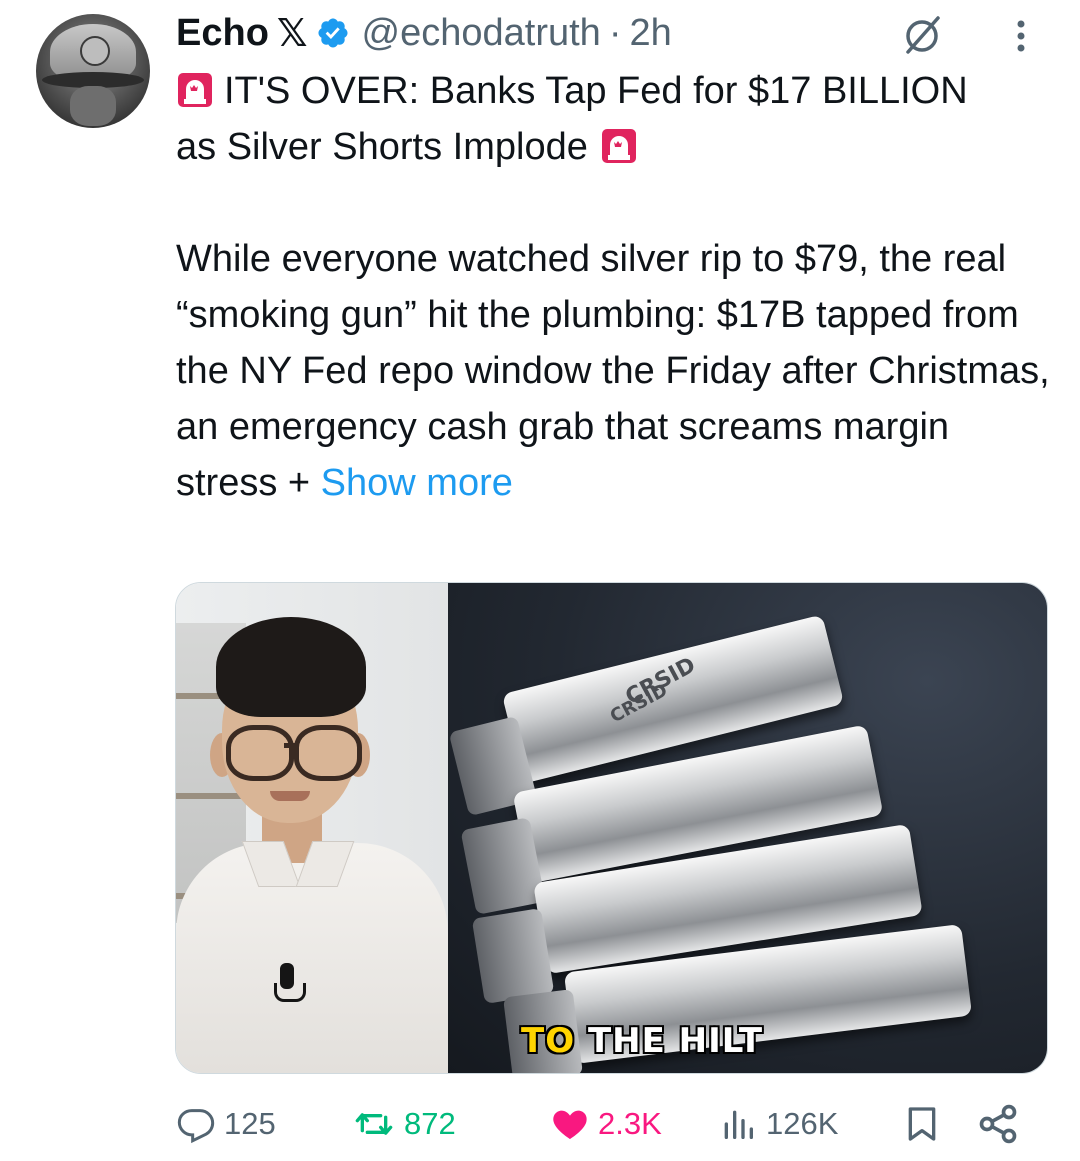 Image resolution: width=1080 pixels, height=1161 pixels. I want to click on grok-icon, so click(922, 34).